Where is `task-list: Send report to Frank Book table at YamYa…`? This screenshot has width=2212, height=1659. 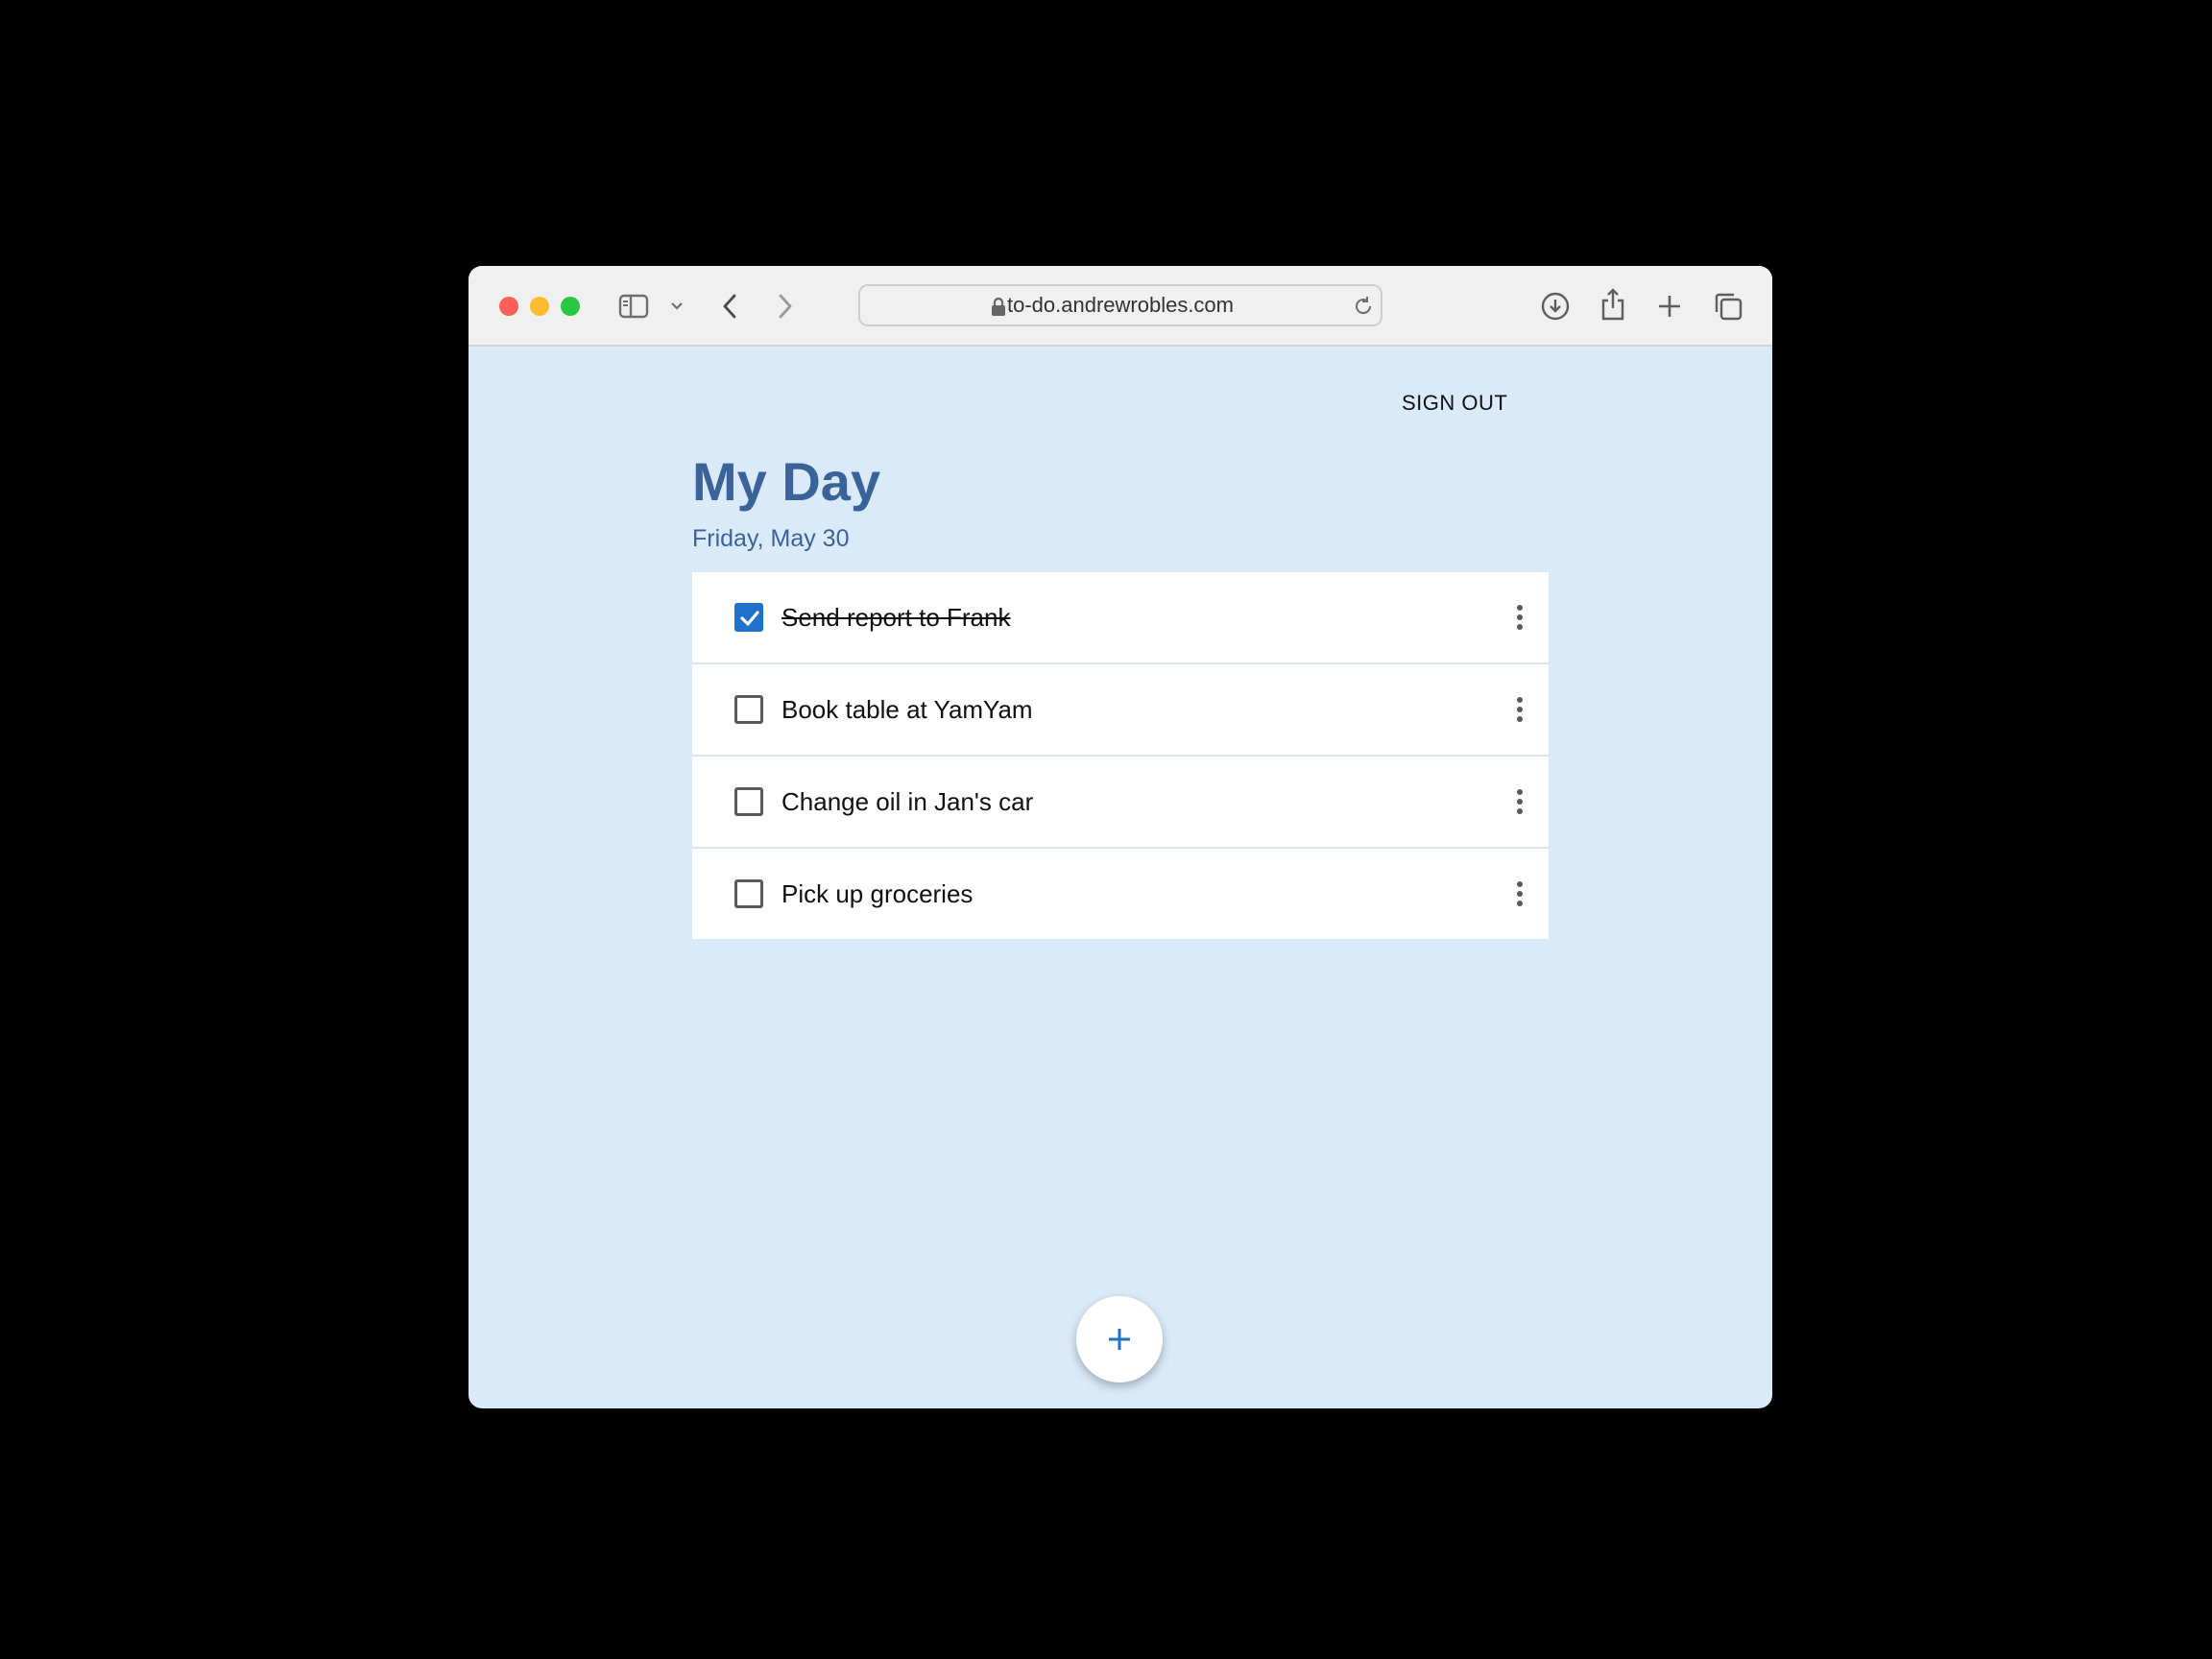
task-list: Send report to Frank Book table at YamYa… is located at coordinates (1120, 755).